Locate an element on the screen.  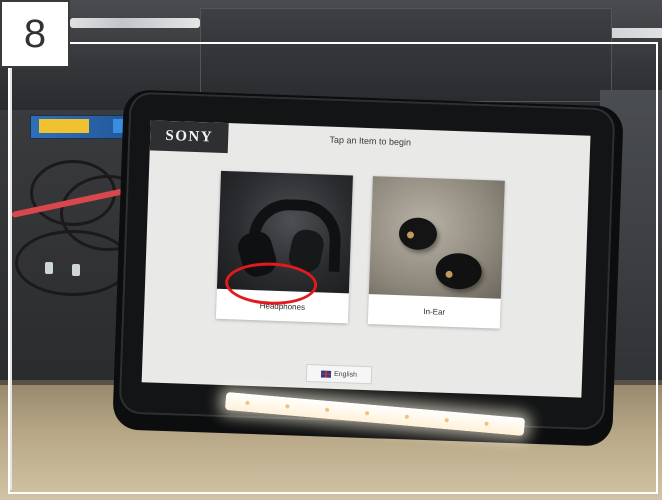
frame-left-line is located at coordinates (11, 275).